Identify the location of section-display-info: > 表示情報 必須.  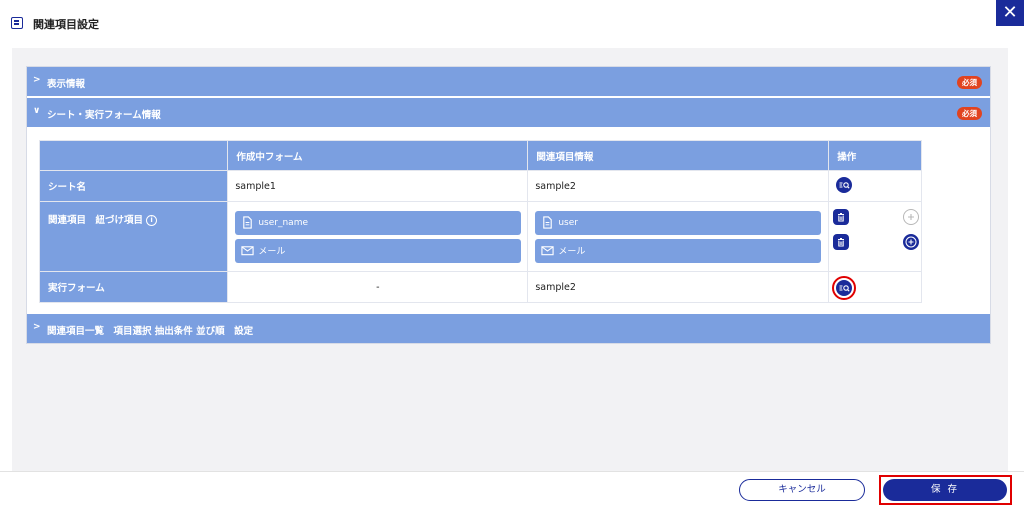
(508, 81).